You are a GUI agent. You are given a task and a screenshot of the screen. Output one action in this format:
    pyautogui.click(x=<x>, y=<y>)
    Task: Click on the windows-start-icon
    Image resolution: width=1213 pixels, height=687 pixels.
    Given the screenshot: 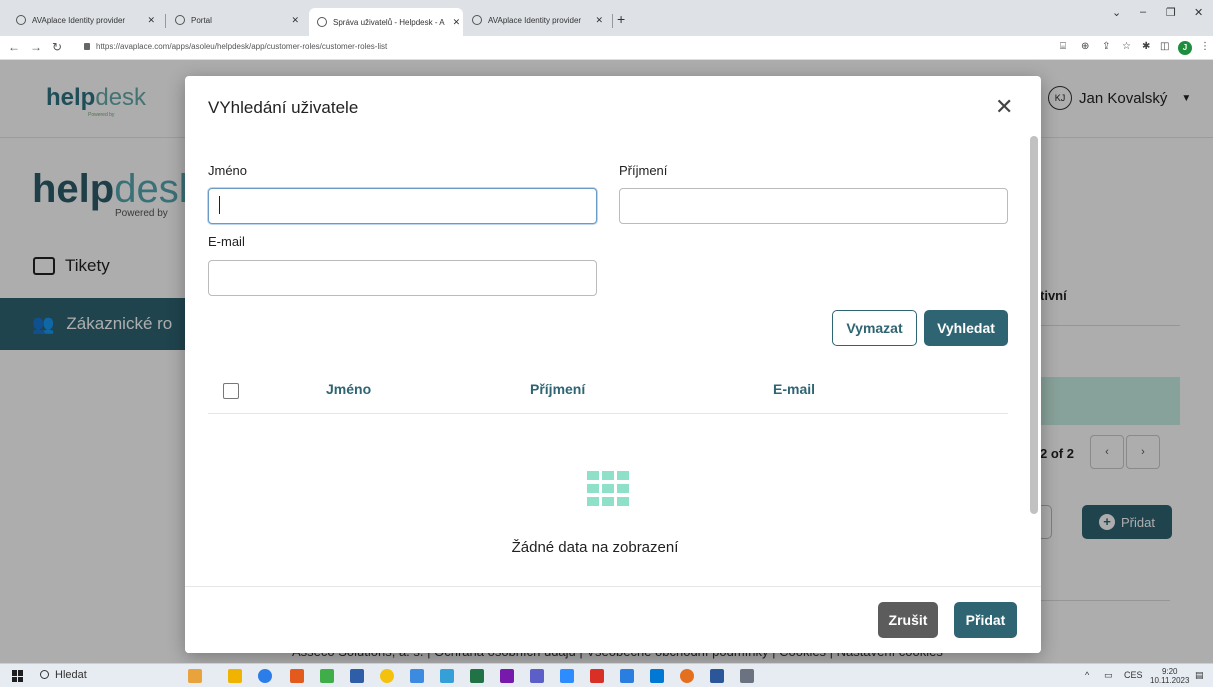 What is the action you would take?
    pyautogui.click(x=18, y=676)
    